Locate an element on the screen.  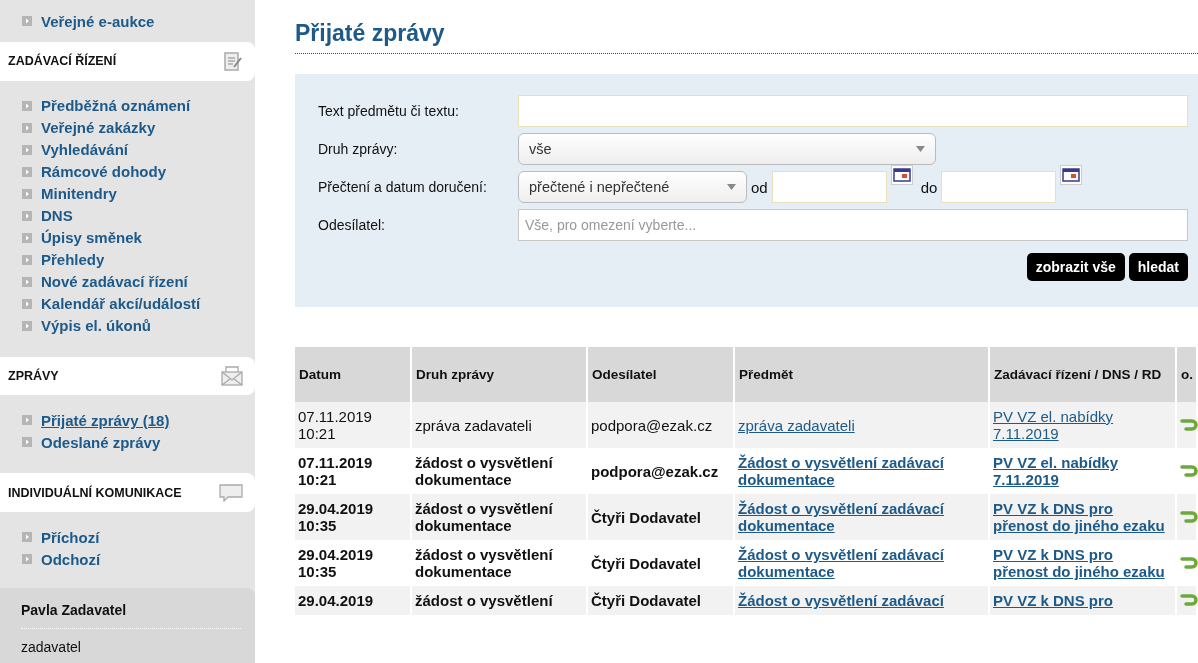
sidebar-link: Nové zadávací řízení is located at coordinates (114, 282).